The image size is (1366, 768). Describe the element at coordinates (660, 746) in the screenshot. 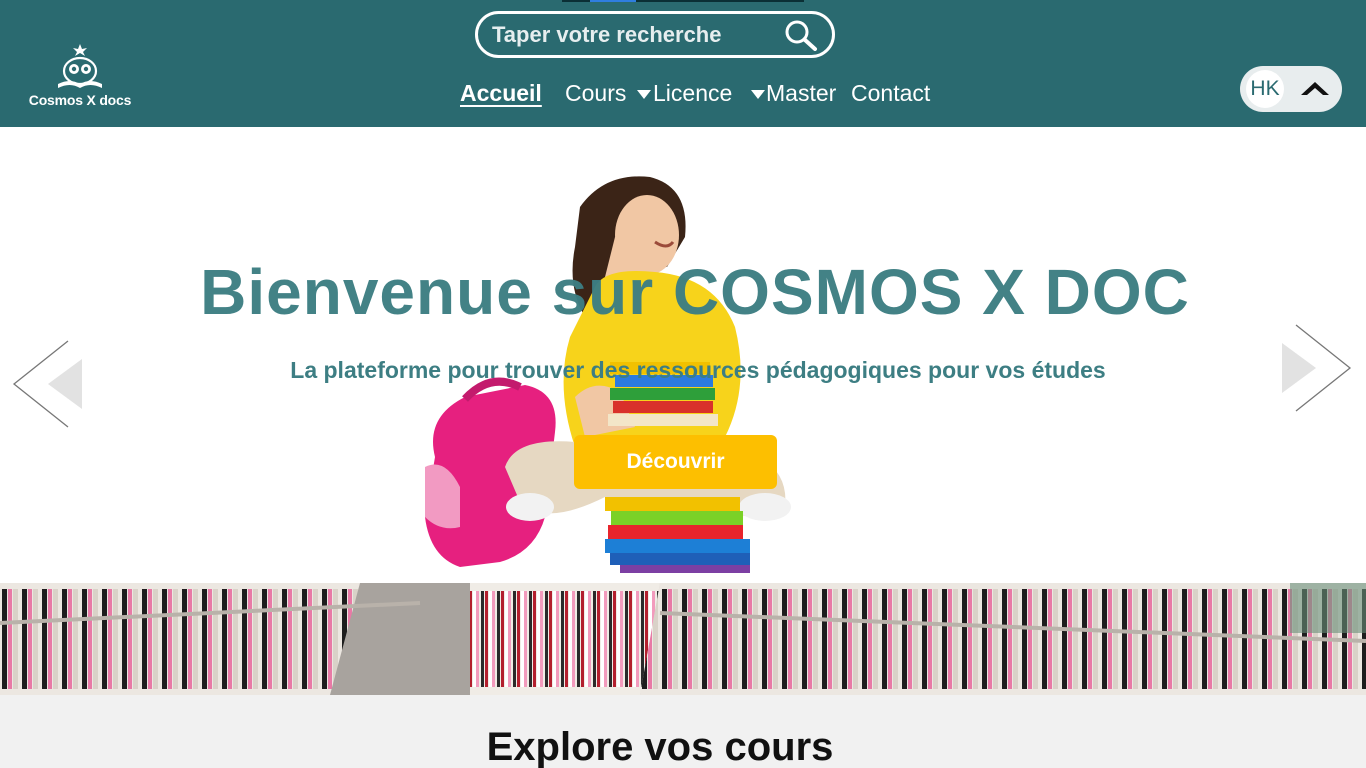

I see `explore-title: Explore vos cours` at that location.